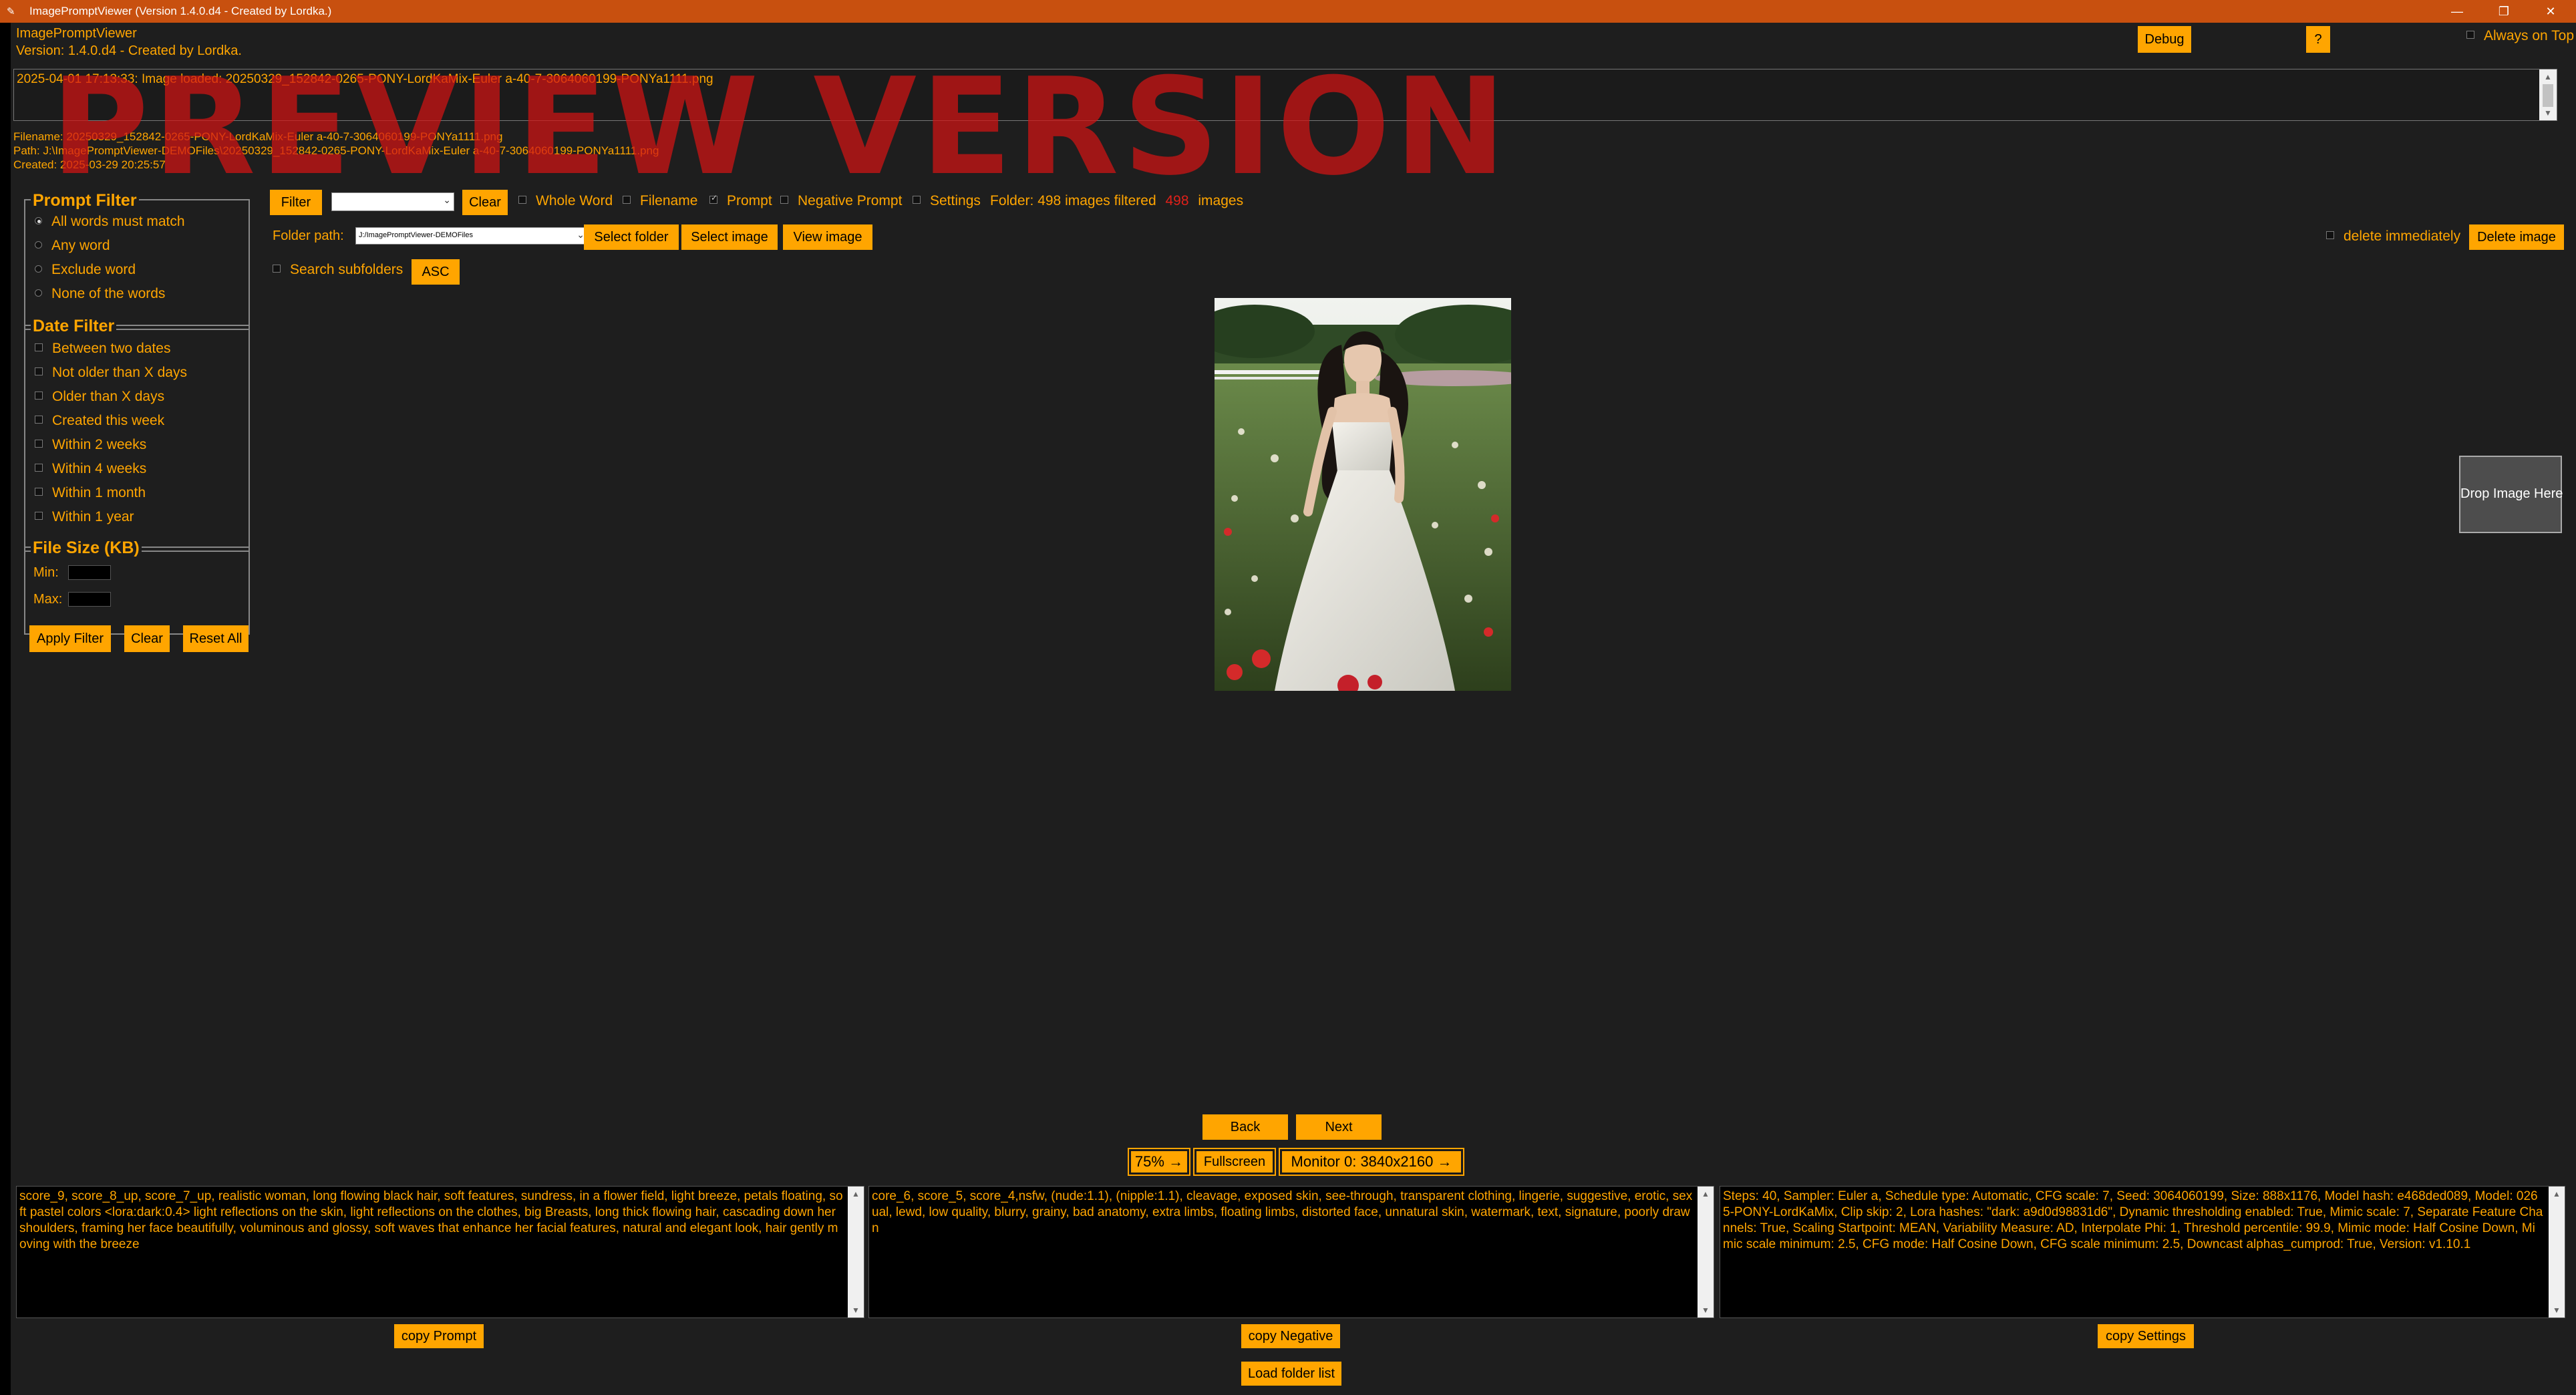  What do you see at coordinates (1444, 1161) in the screenshot?
I see `arrow-right-icon: →` at bounding box center [1444, 1161].